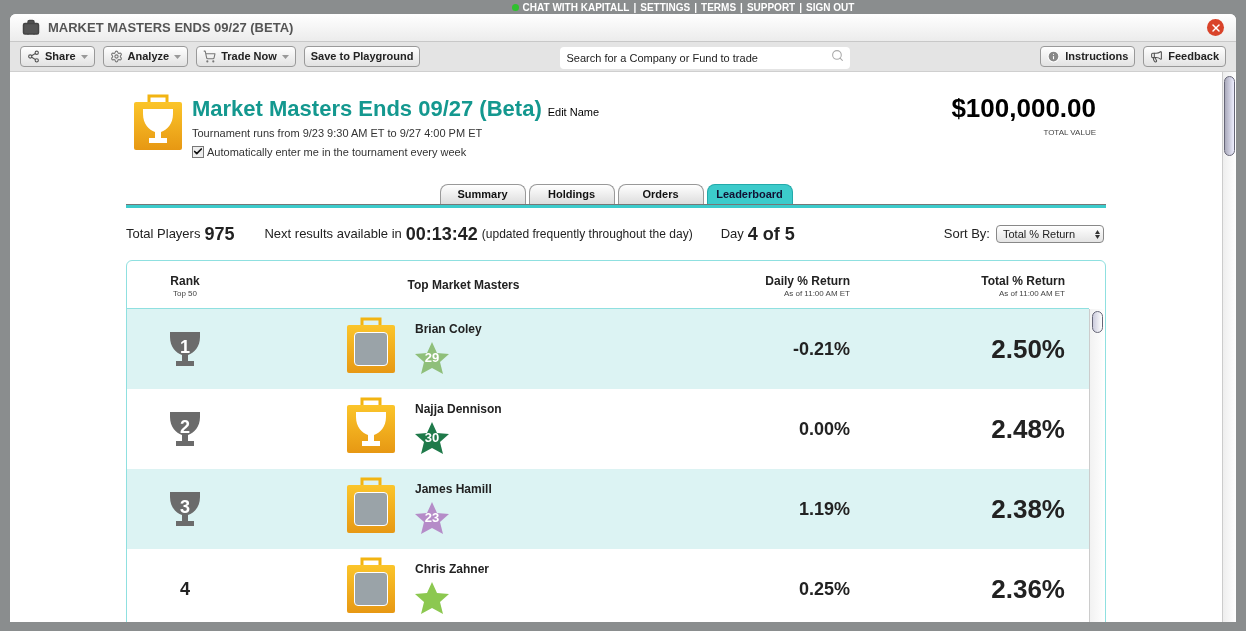 The image size is (1246, 631). What do you see at coordinates (1028, 429) in the screenshot?
I see `total-return: 2.48%` at bounding box center [1028, 429].